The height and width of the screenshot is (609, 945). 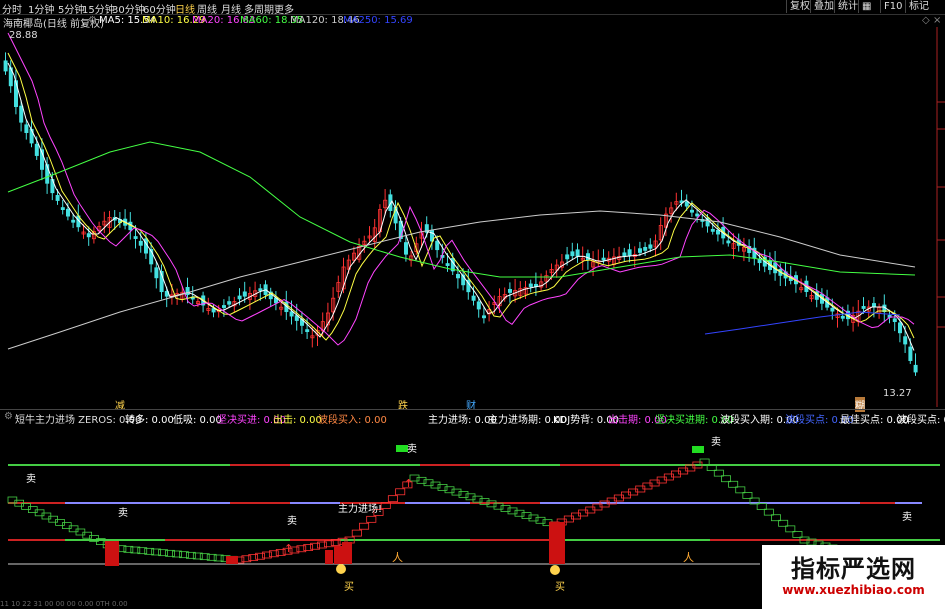 What do you see at coordinates (853, 590) in the screenshot?
I see `watermark-url: www.xuezhibiao.com` at bounding box center [853, 590].